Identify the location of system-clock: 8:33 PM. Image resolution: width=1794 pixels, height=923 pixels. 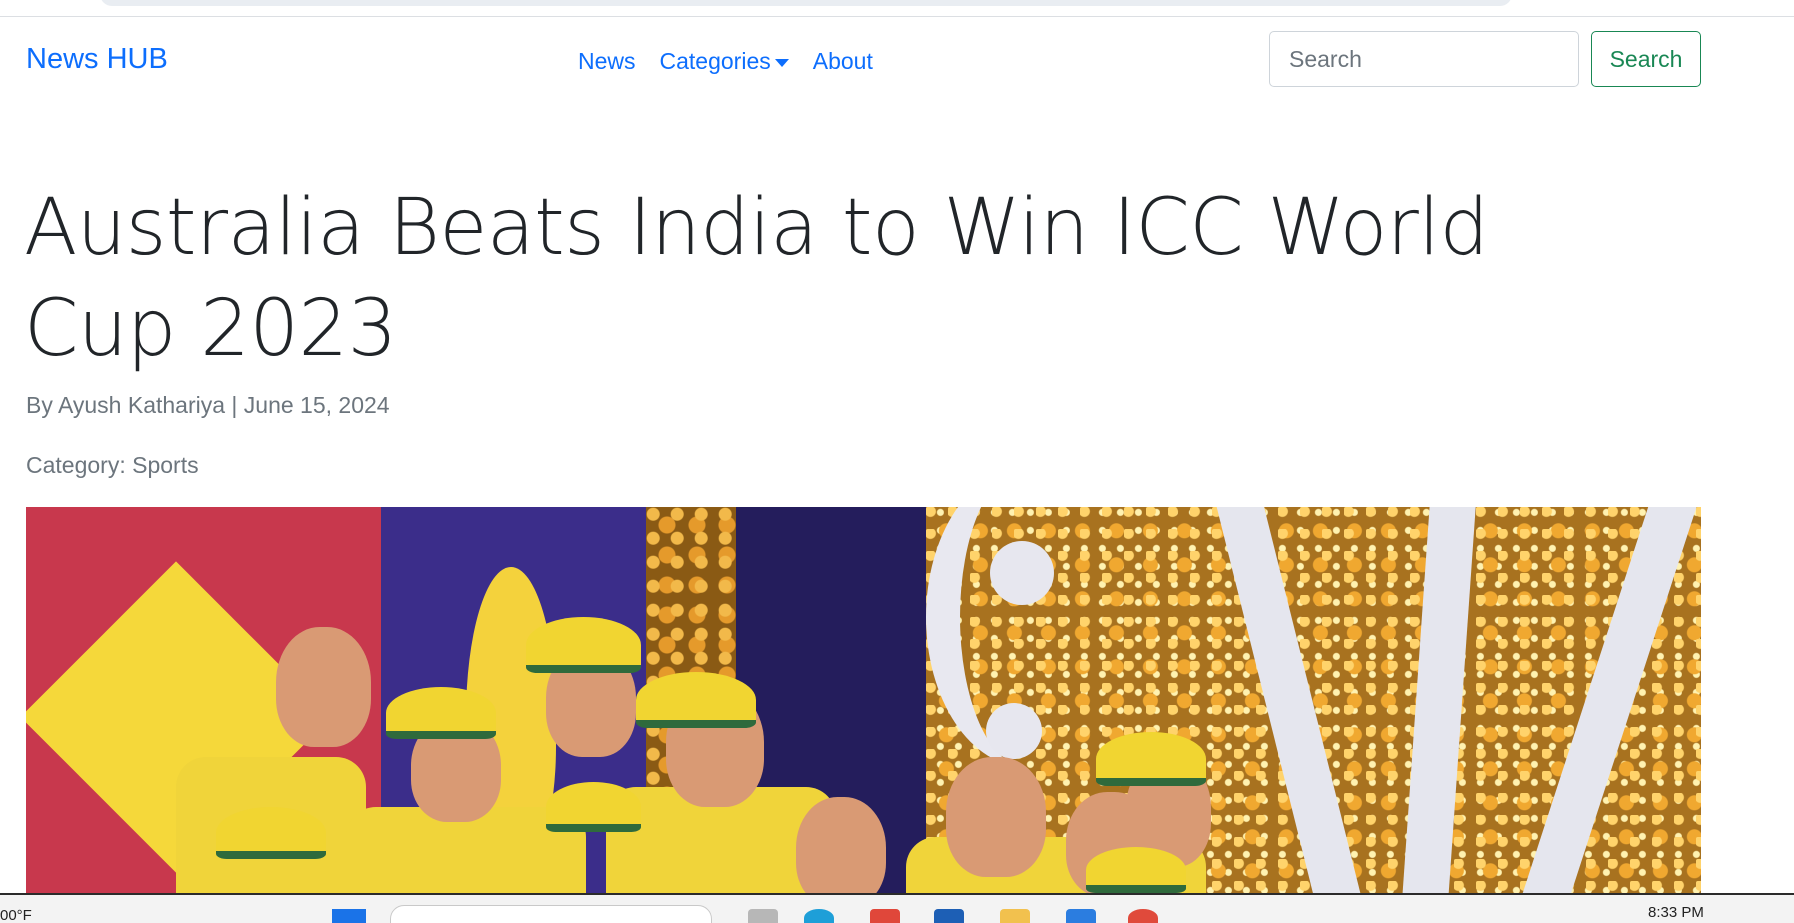
(1676, 912).